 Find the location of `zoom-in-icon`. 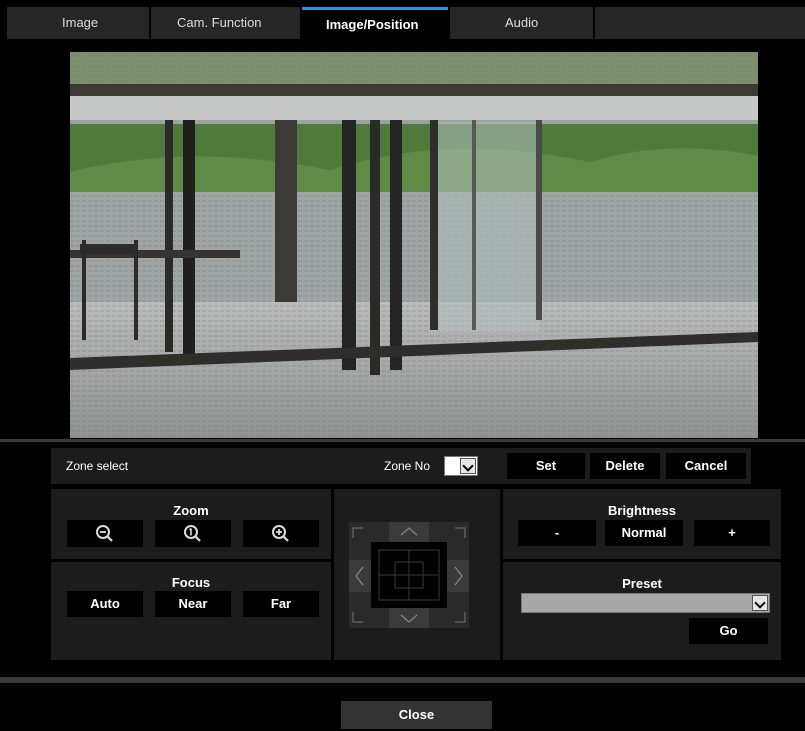

zoom-in-icon is located at coordinates (280, 533).